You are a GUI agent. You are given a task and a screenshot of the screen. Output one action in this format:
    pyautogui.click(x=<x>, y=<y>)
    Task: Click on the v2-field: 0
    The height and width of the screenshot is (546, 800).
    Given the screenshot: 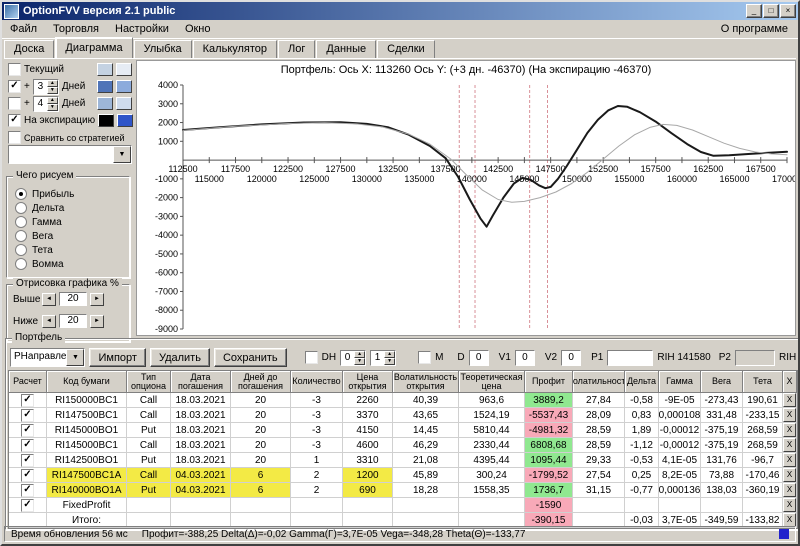 What is the action you would take?
    pyautogui.click(x=571, y=357)
    